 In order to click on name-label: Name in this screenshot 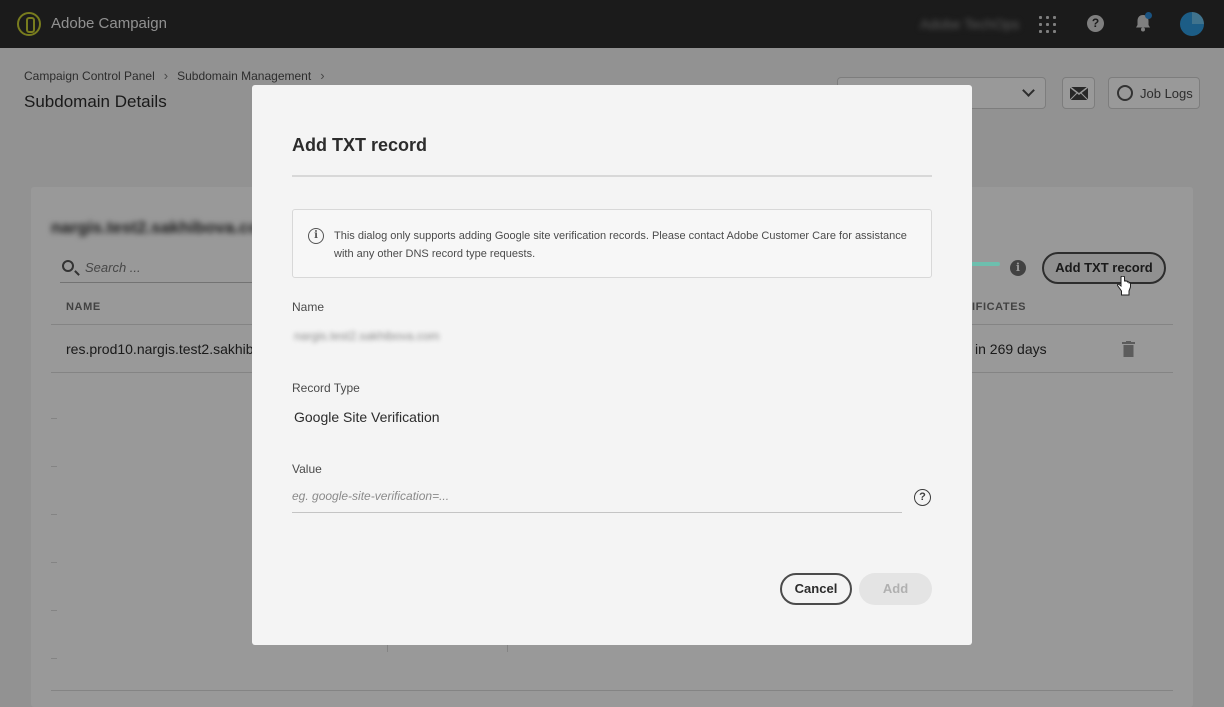, I will do `click(308, 307)`.